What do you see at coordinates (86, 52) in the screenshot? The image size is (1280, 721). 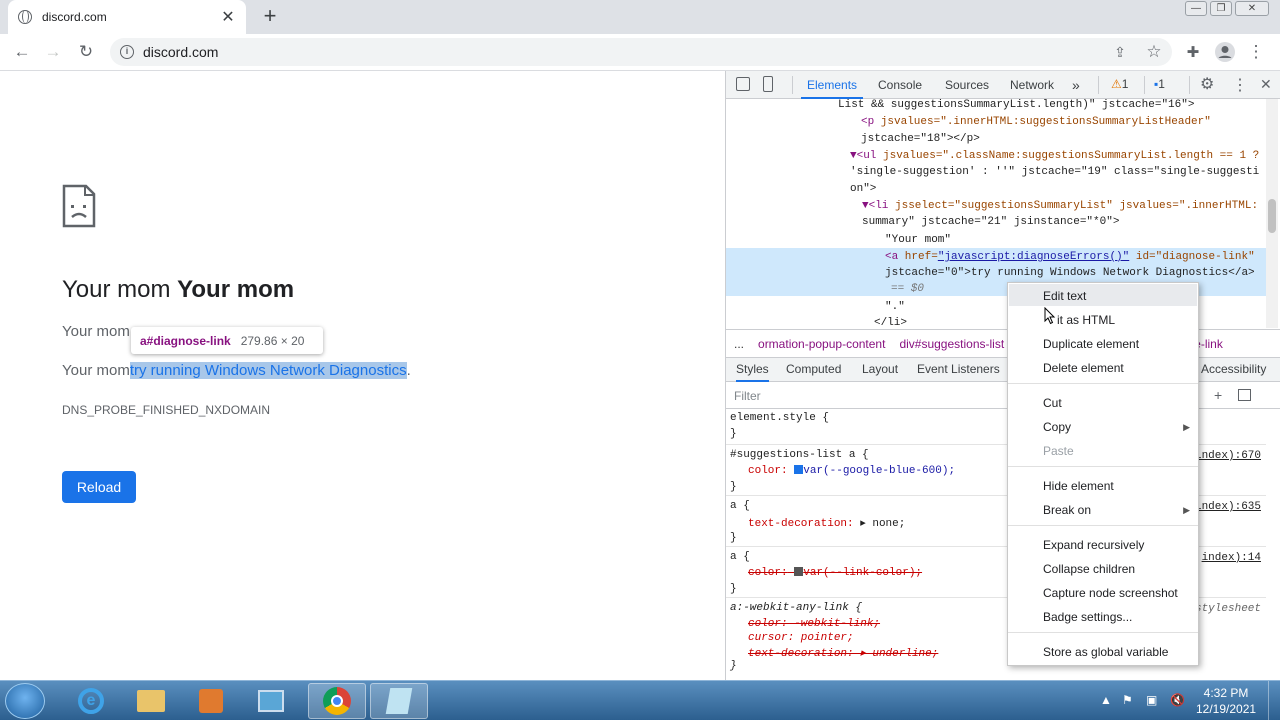 I see `reload-icon: ↻` at bounding box center [86, 52].